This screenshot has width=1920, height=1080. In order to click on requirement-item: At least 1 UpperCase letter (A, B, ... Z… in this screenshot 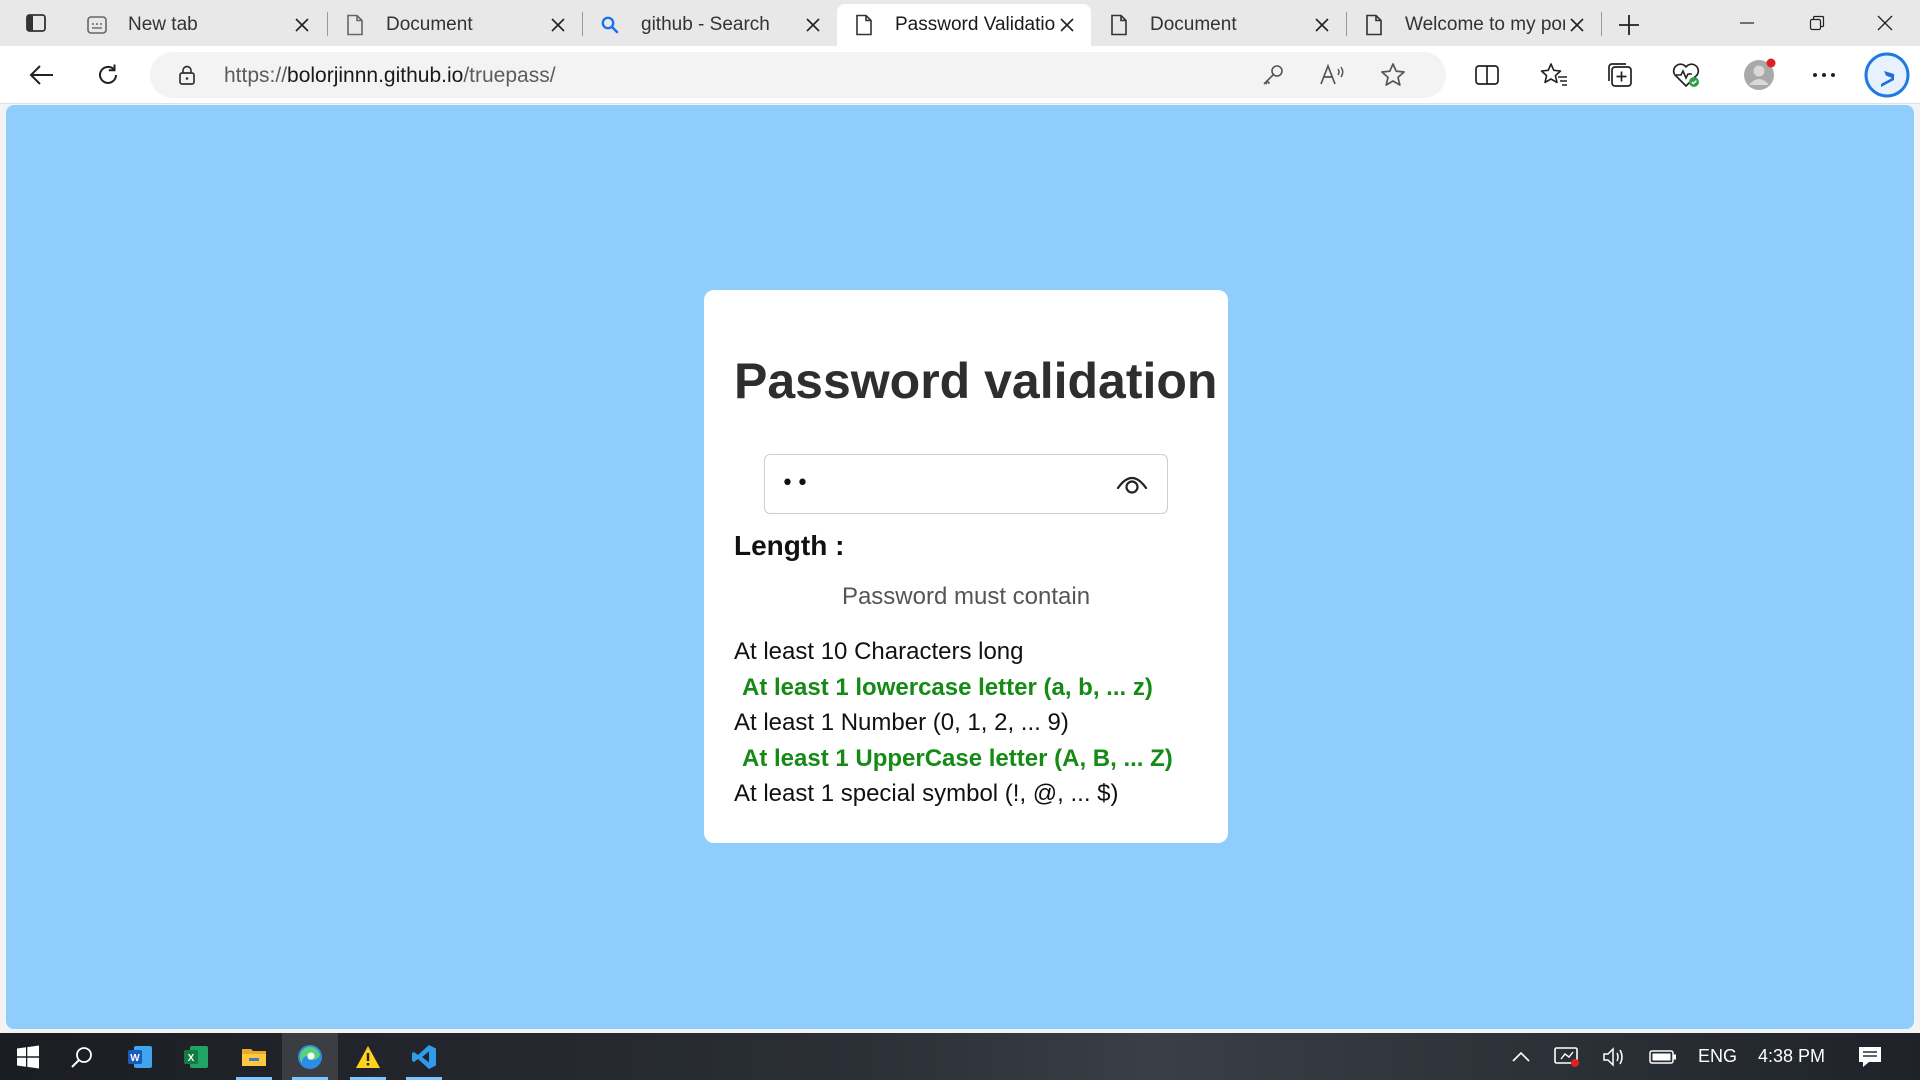, I will do `click(957, 758)`.